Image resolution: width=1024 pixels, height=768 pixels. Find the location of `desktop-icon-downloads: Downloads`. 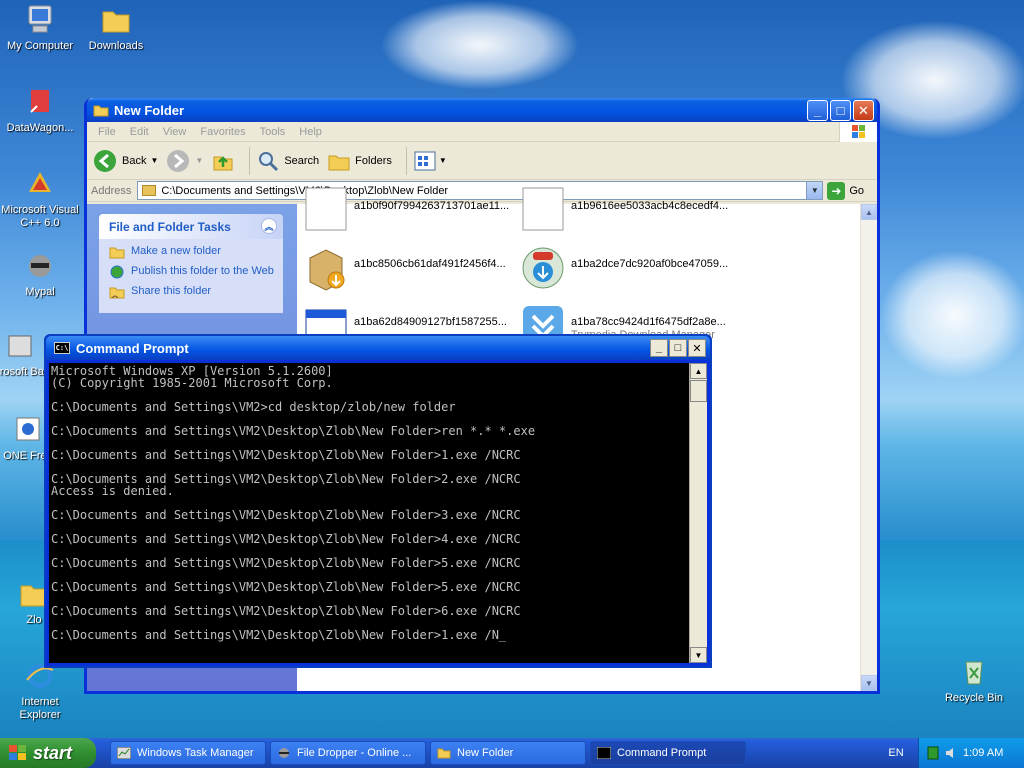

desktop-icon-downloads: Downloads is located at coordinates (116, 28).